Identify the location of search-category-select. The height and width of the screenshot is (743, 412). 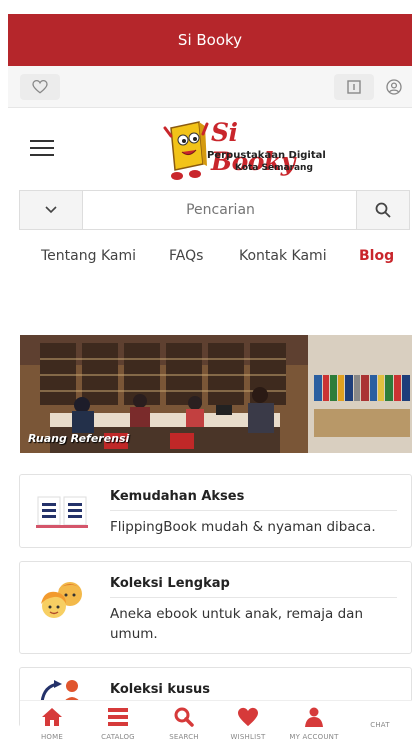
(51, 210).